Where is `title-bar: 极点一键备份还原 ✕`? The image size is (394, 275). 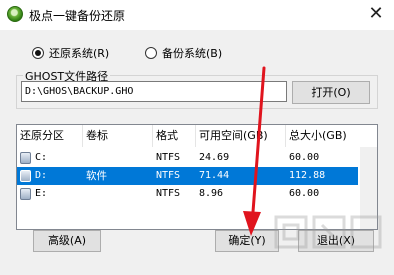 title-bar: 极点一键备份还原 ✕ is located at coordinates (197, 15).